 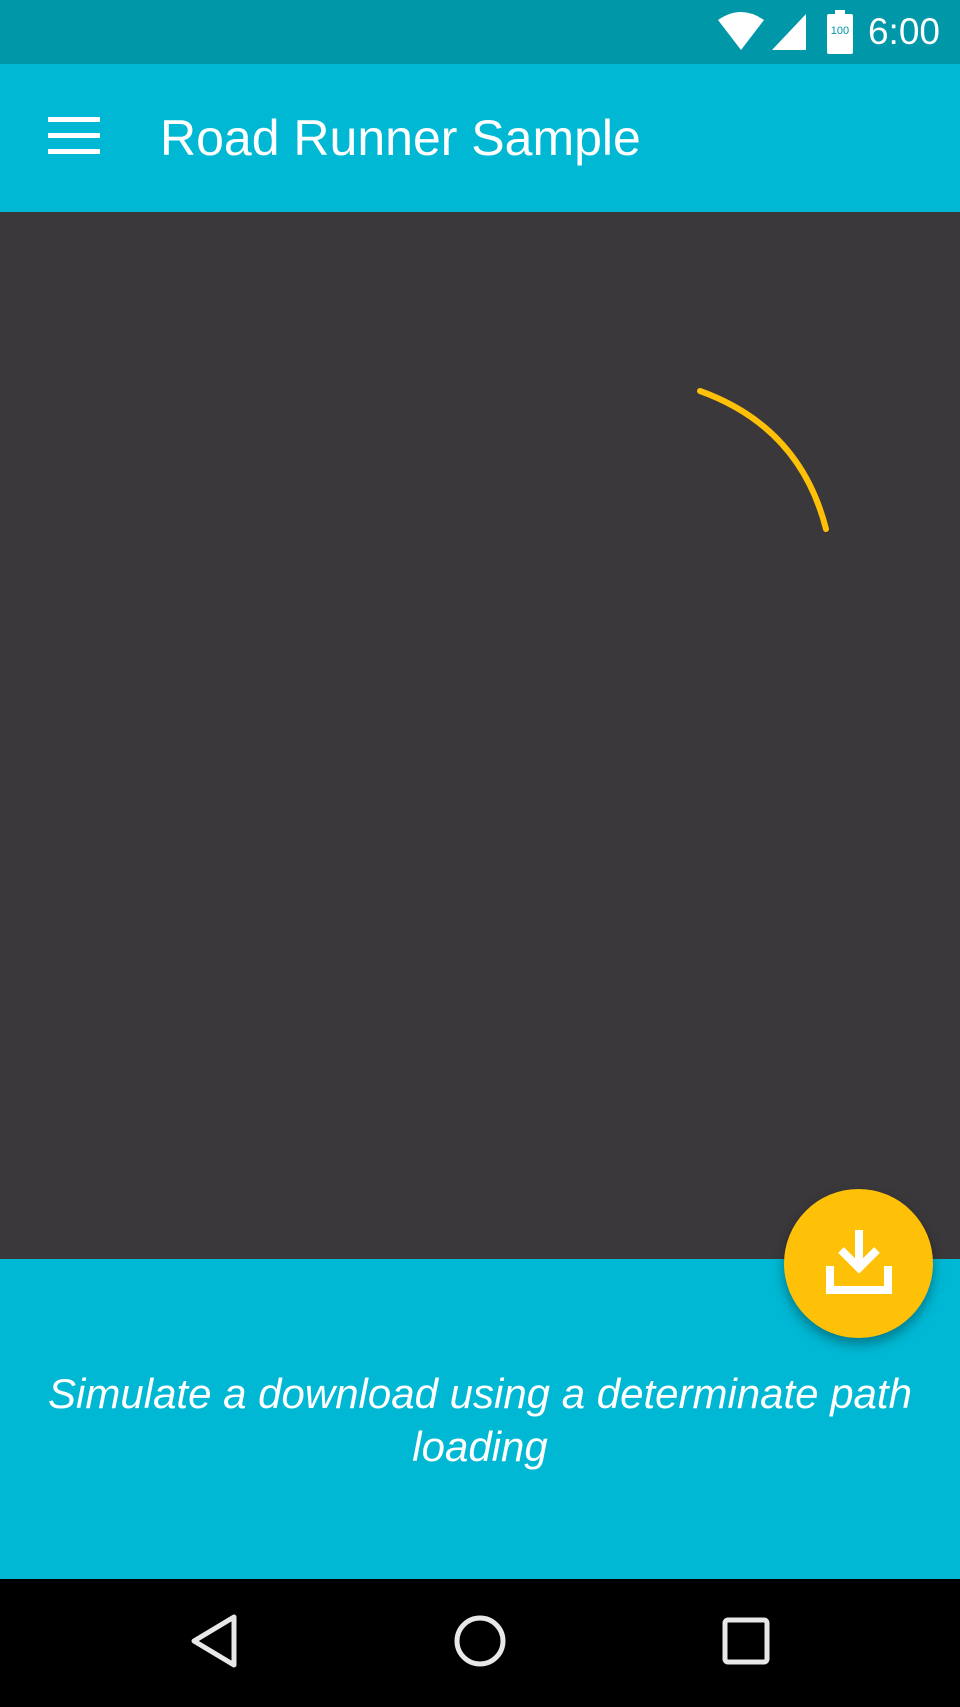 What do you see at coordinates (789, 32) in the screenshot?
I see `cell-signal-icon` at bounding box center [789, 32].